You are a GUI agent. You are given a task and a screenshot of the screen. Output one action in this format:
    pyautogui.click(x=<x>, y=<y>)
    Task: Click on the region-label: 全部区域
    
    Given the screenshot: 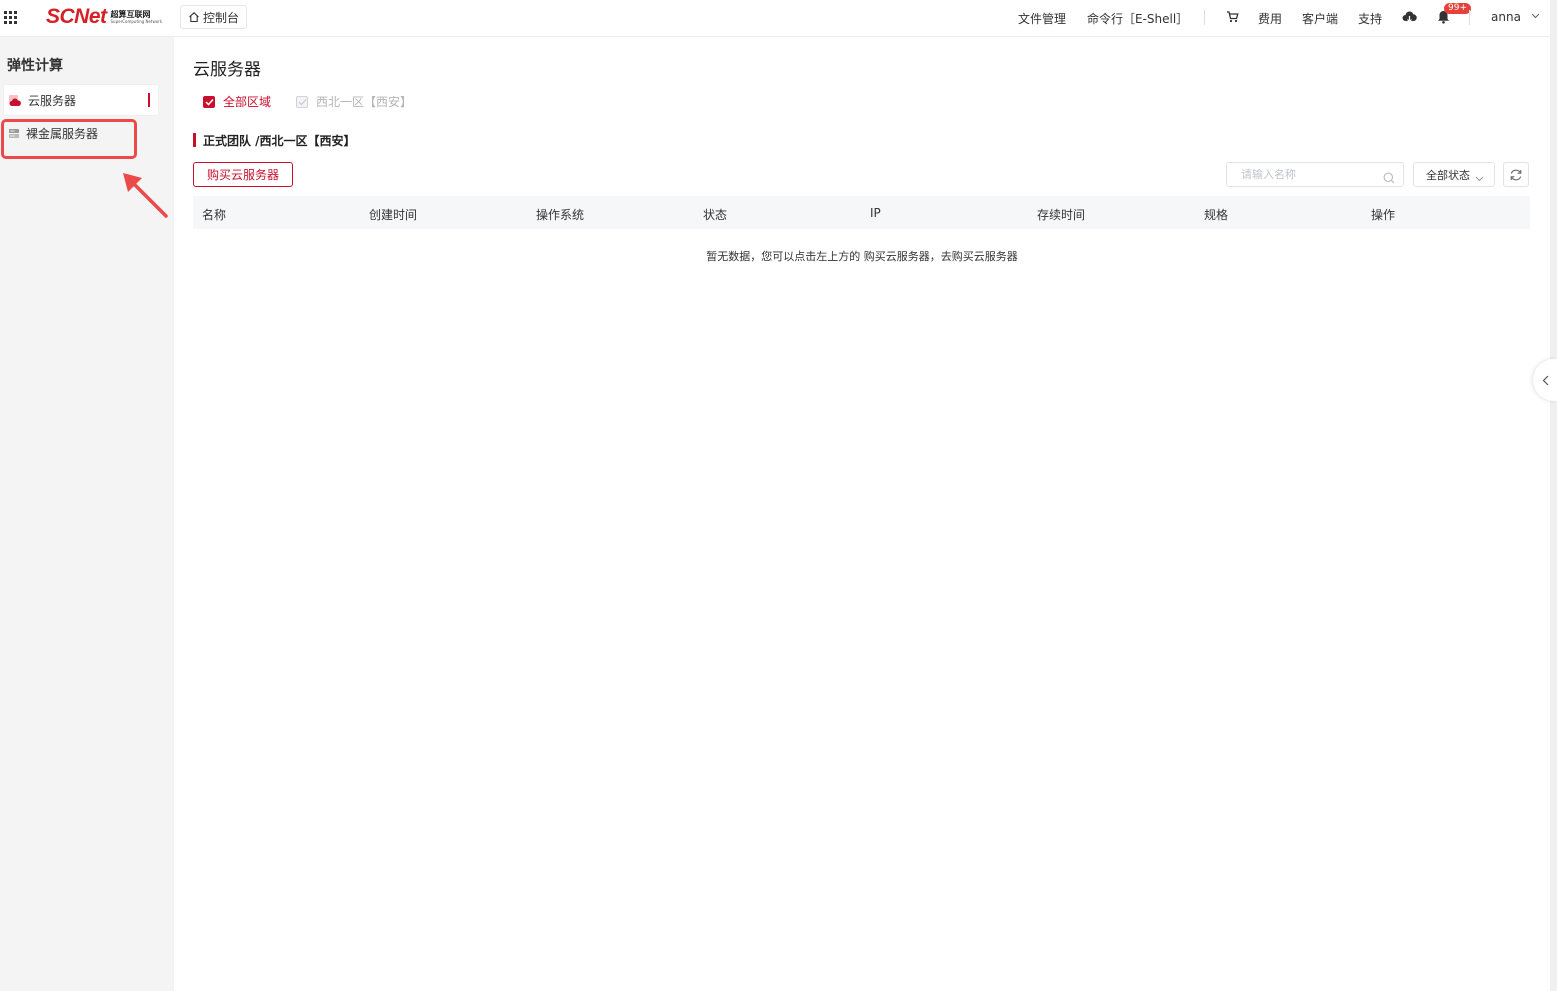 What is the action you would take?
    pyautogui.click(x=247, y=102)
    